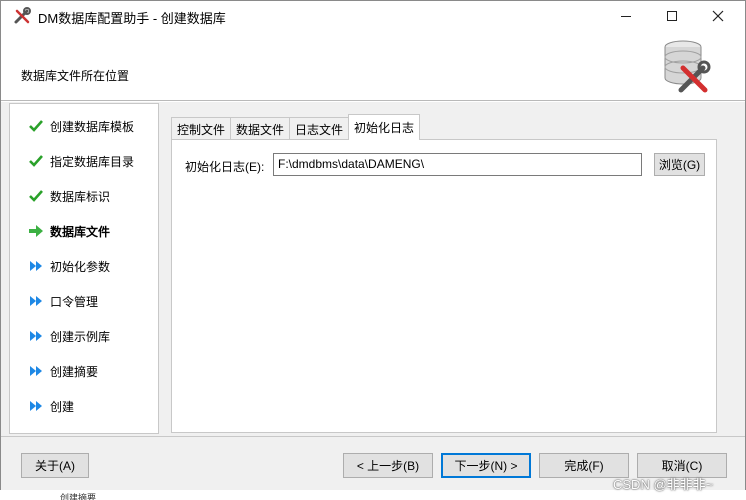 Image resolution: width=746 pixels, height=500 pixels. I want to click on browse-button: 浏览(G), so click(679, 164).